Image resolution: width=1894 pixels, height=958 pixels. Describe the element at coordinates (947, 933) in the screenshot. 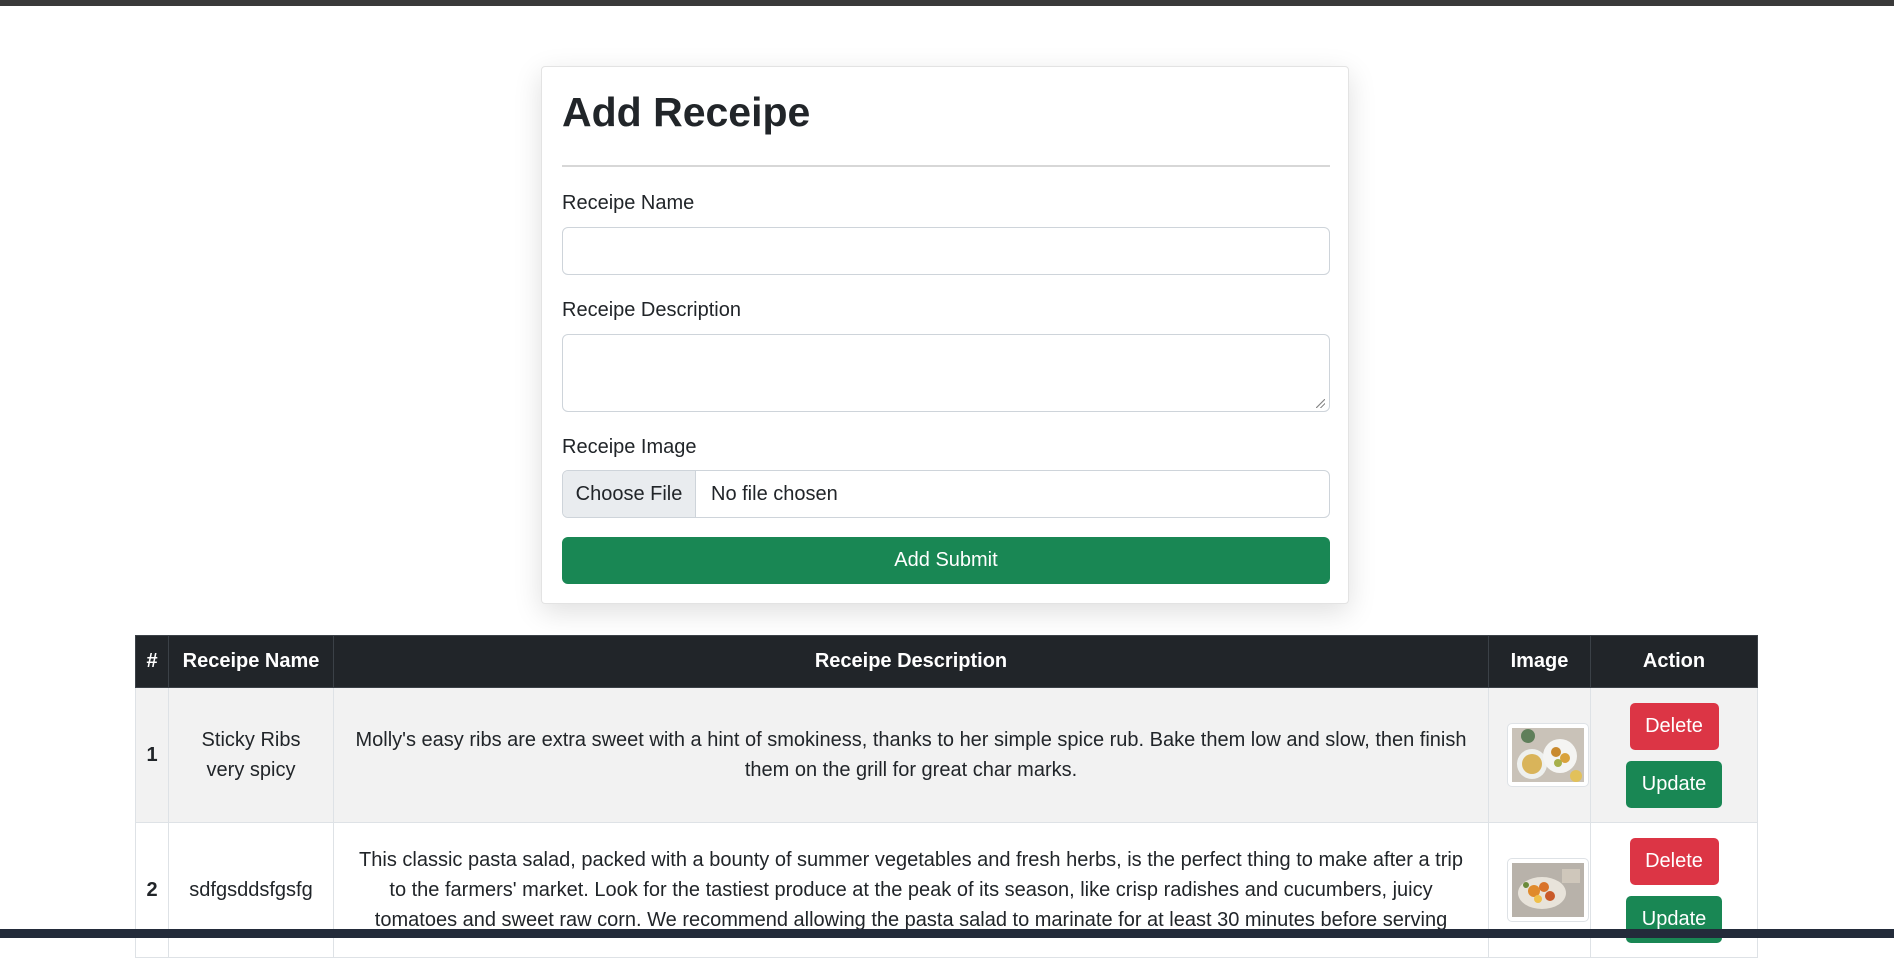

I see `taskbar-edge` at that location.